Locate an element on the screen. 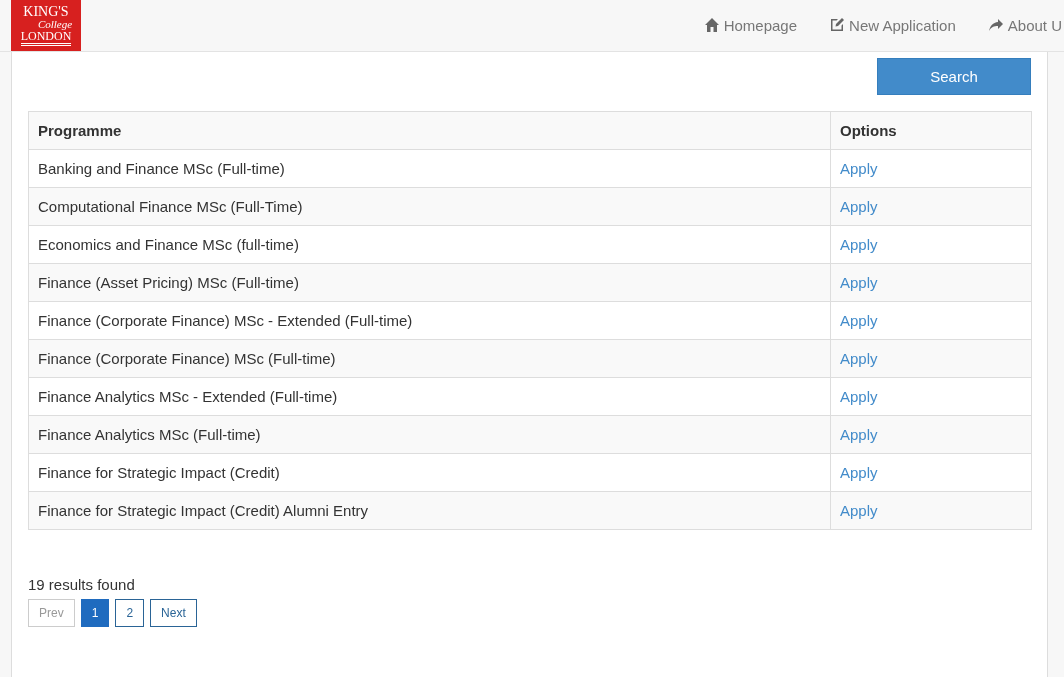 The width and height of the screenshot is (1064, 677). column-header: Programme is located at coordinates (429, 130).